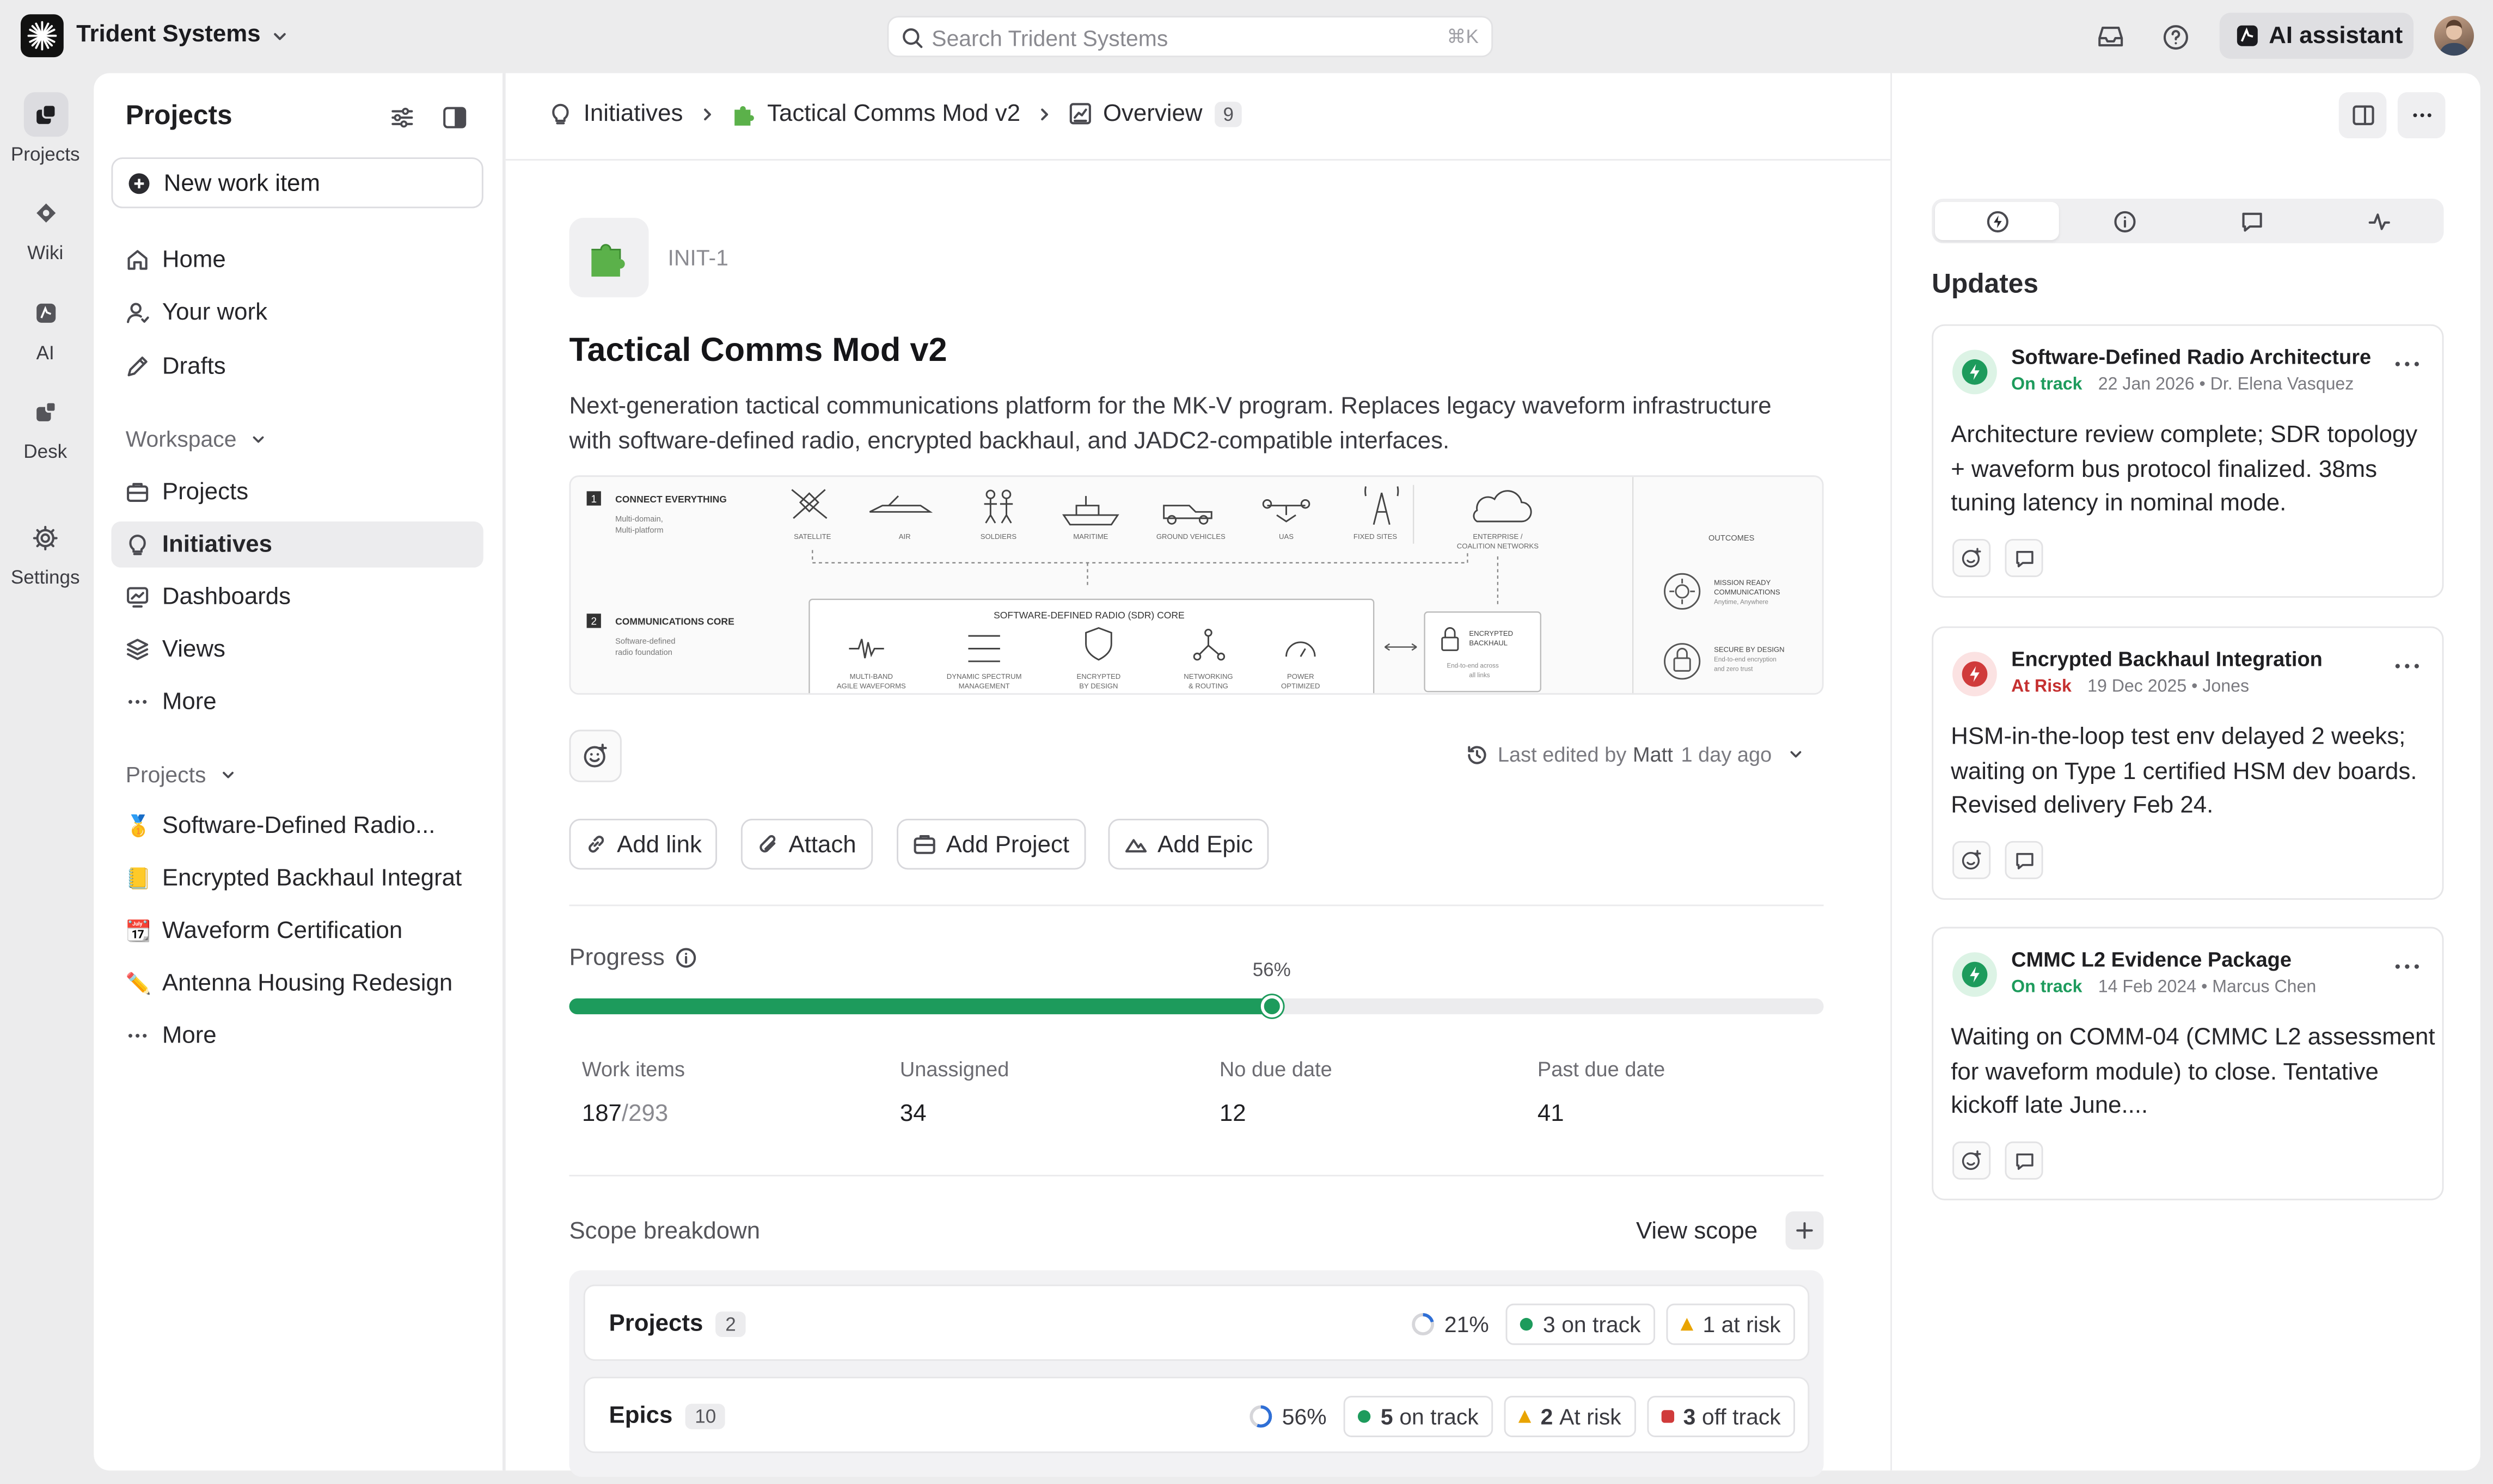 Image resolution: width=2493 pixels, height=1484 pixels. What do you see at coordinates (1640, 754) in the screenshot?
I see `last-edited-info: Last edited by Matt 1 day ago` at bounding box center [1640, 754].